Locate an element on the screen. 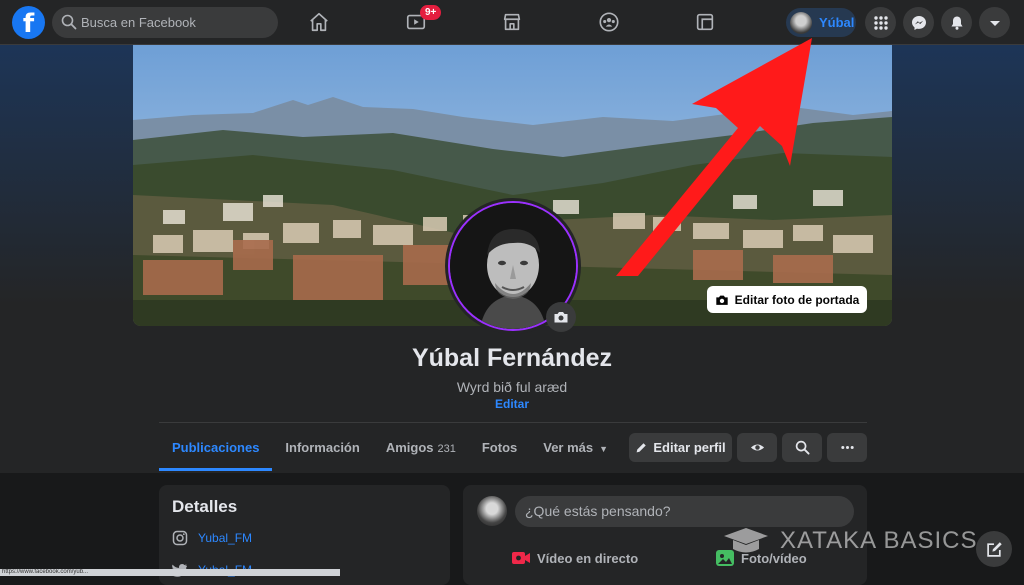 The image size is (1024, 585). home-icon is located at coordinates (319, 22).